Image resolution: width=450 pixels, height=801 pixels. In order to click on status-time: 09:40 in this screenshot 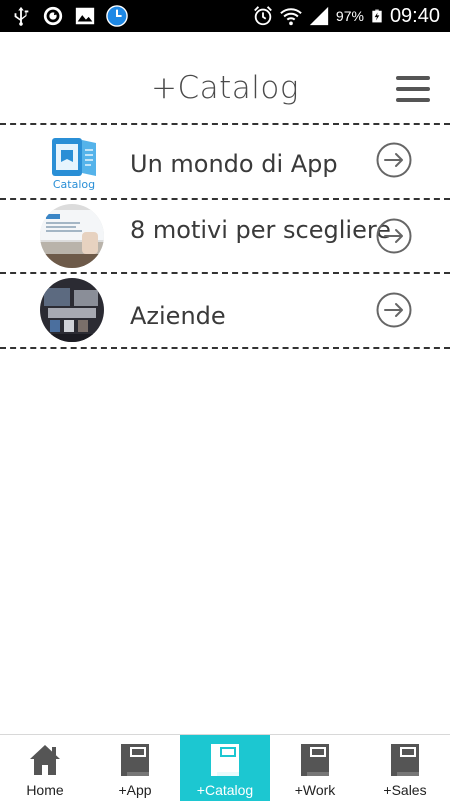, I will do `click(414, 15)`.